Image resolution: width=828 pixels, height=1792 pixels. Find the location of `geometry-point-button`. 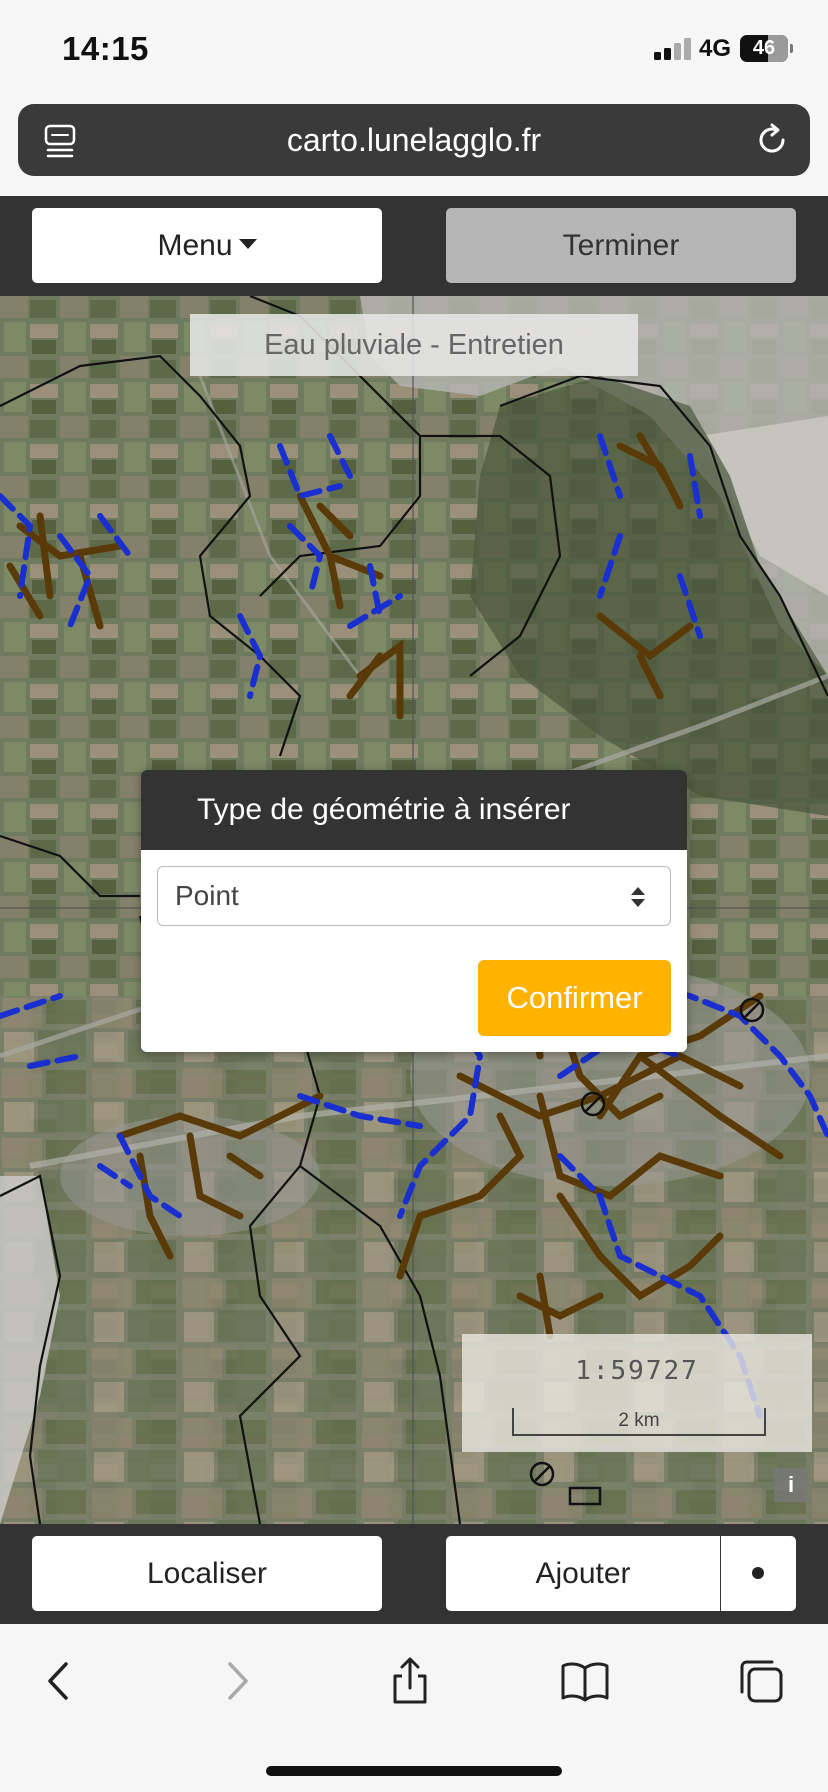

geometry-point-button is located at coordinates (758, 1573).